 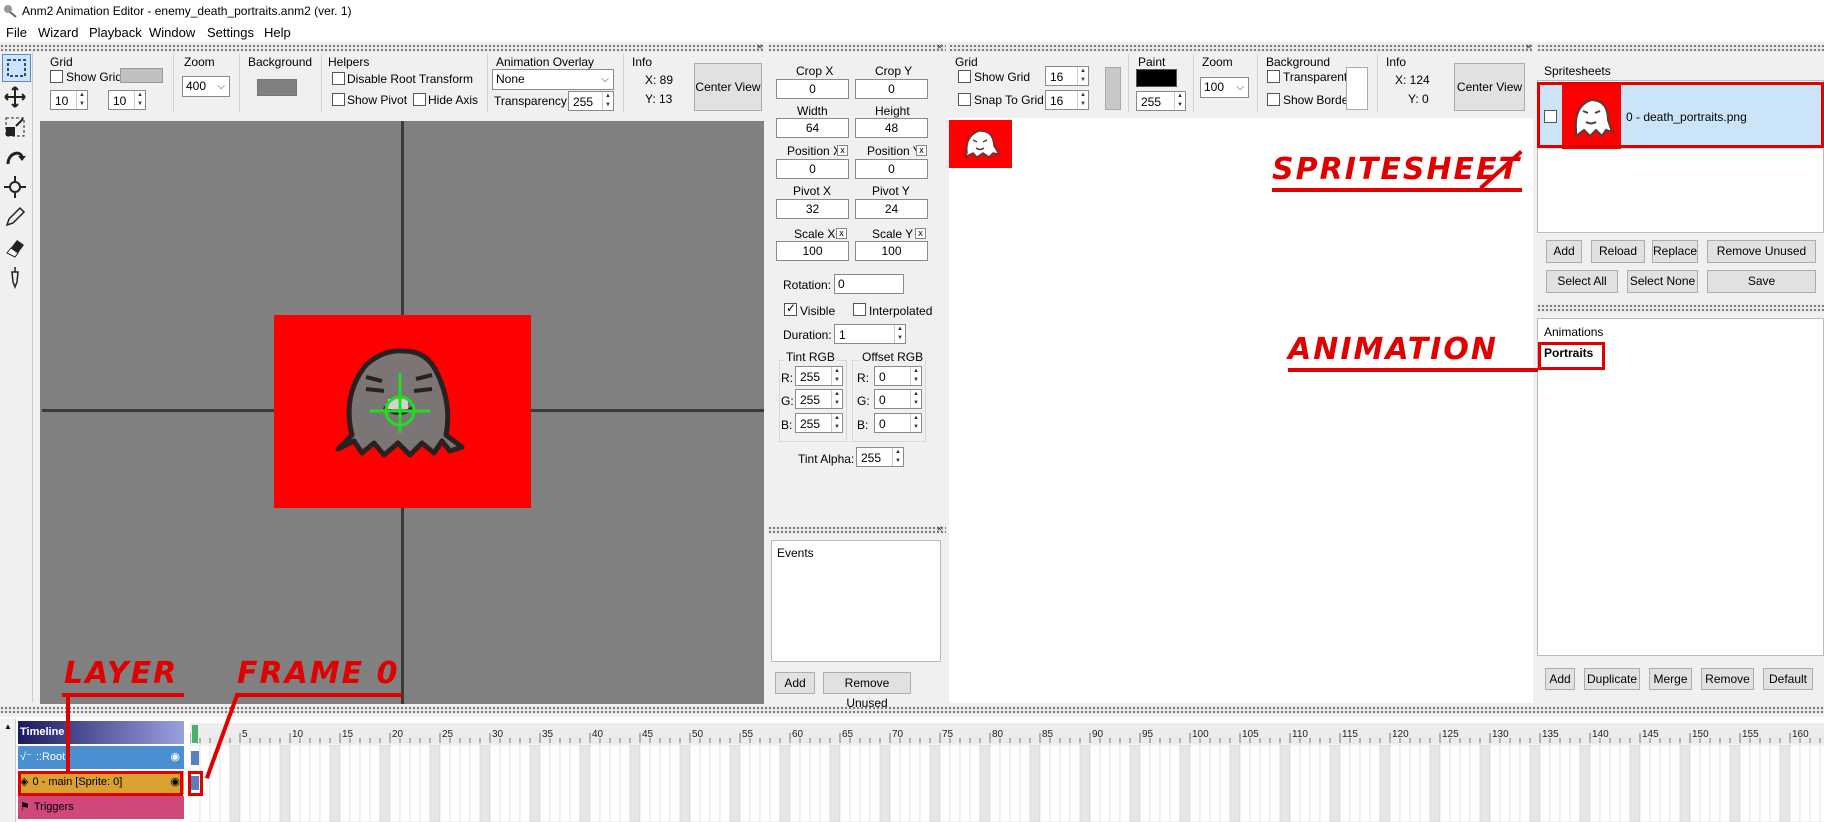 I want to click on timeline-row-triggers: ⚑ Triggers, so click(x=101, y=807).